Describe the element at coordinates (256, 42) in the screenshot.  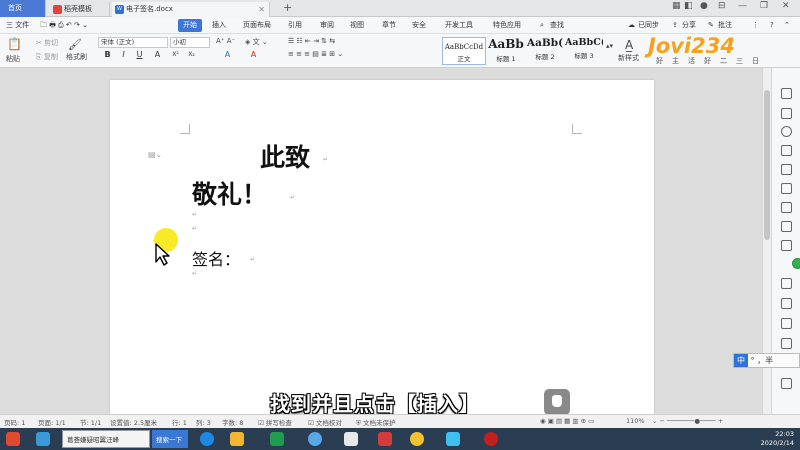
I see `clear-format-icon: ◈ 文 ⌄` at that location.